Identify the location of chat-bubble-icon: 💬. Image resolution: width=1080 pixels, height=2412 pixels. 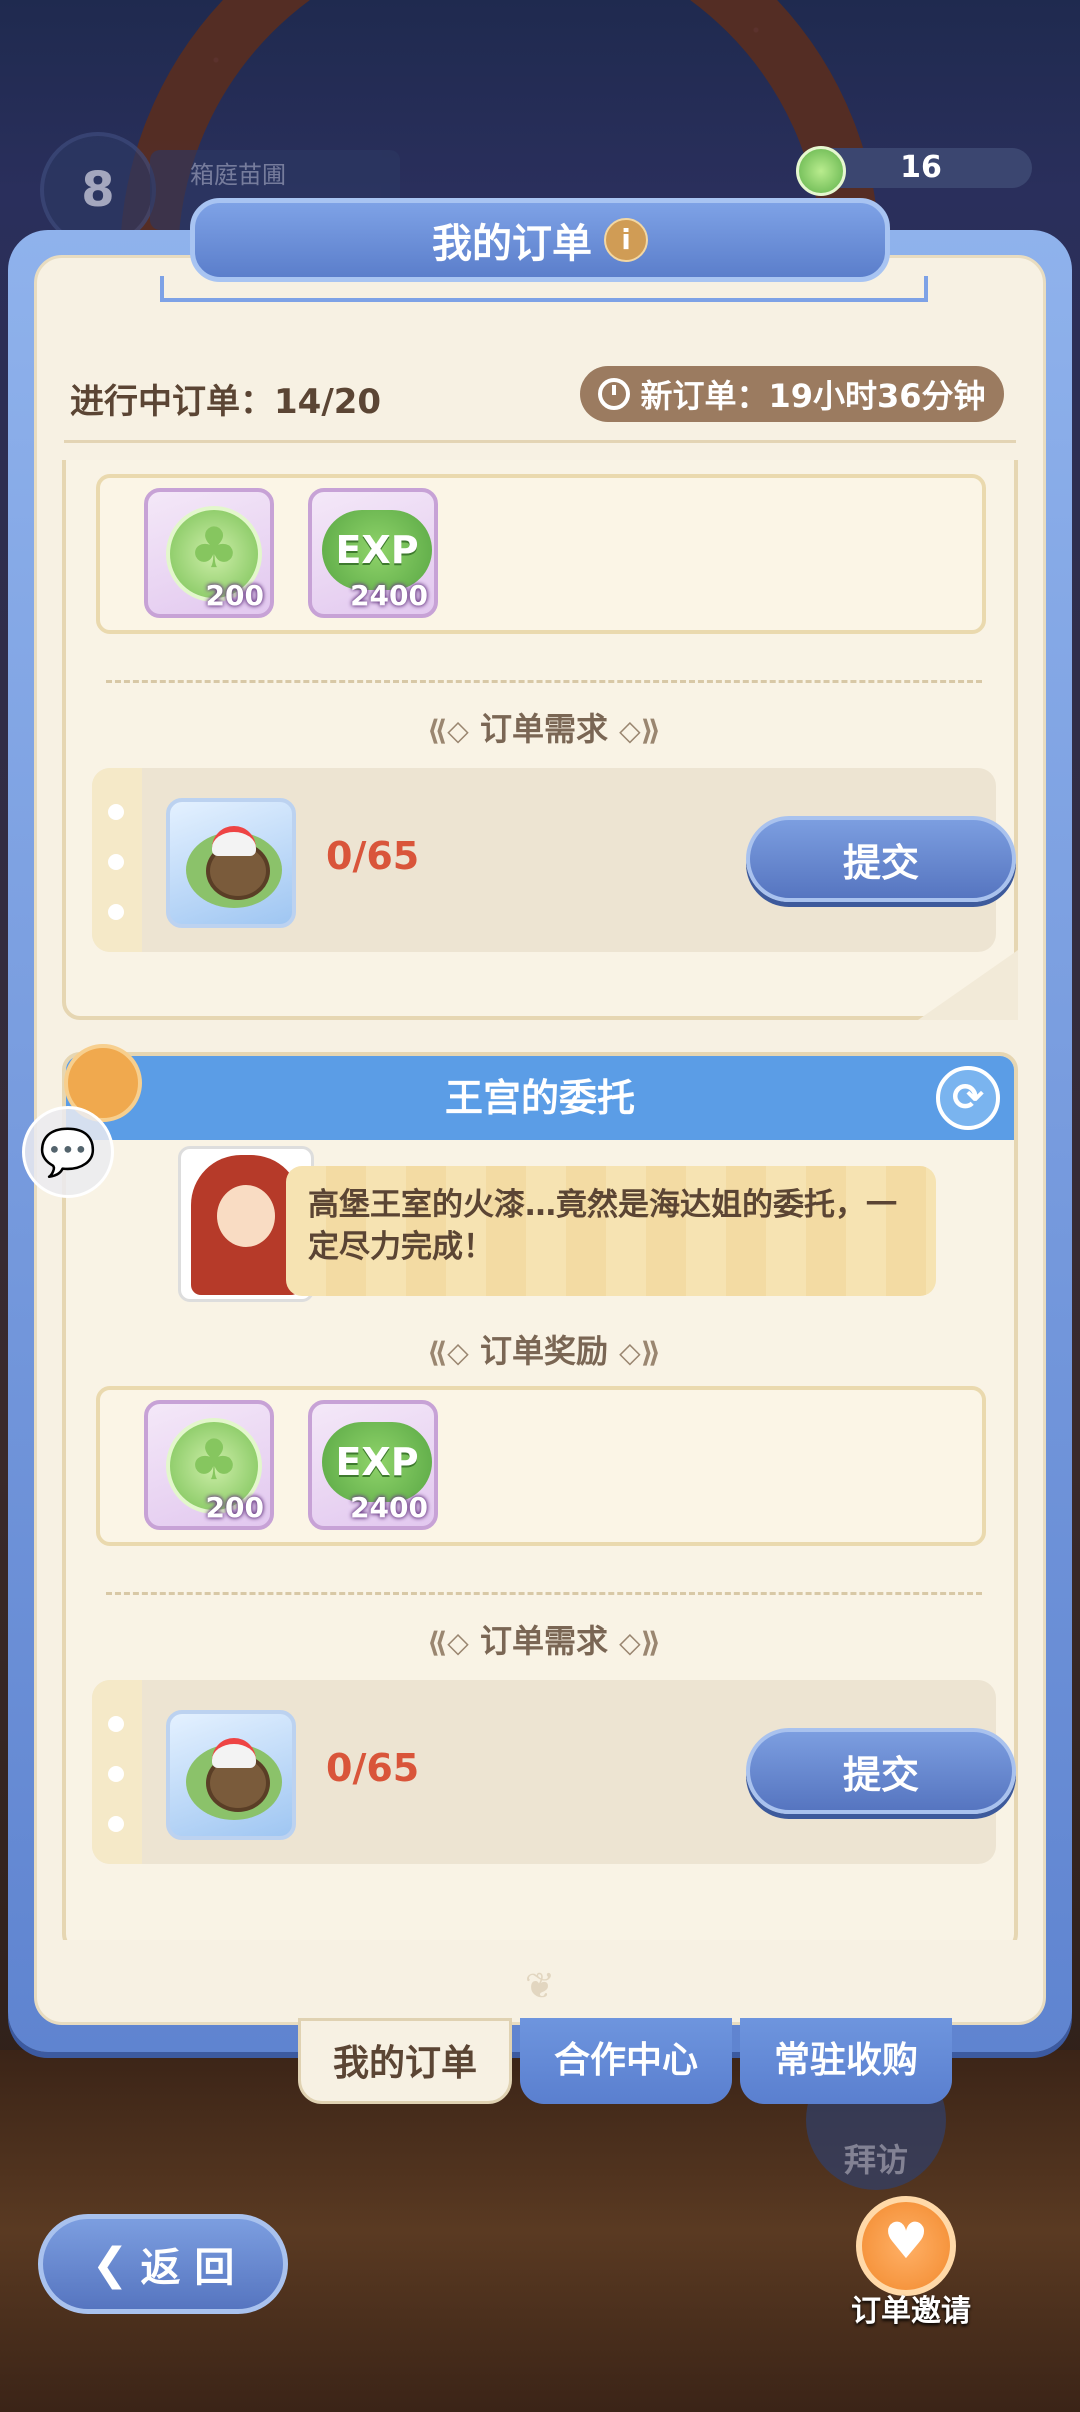
(68, 1152).